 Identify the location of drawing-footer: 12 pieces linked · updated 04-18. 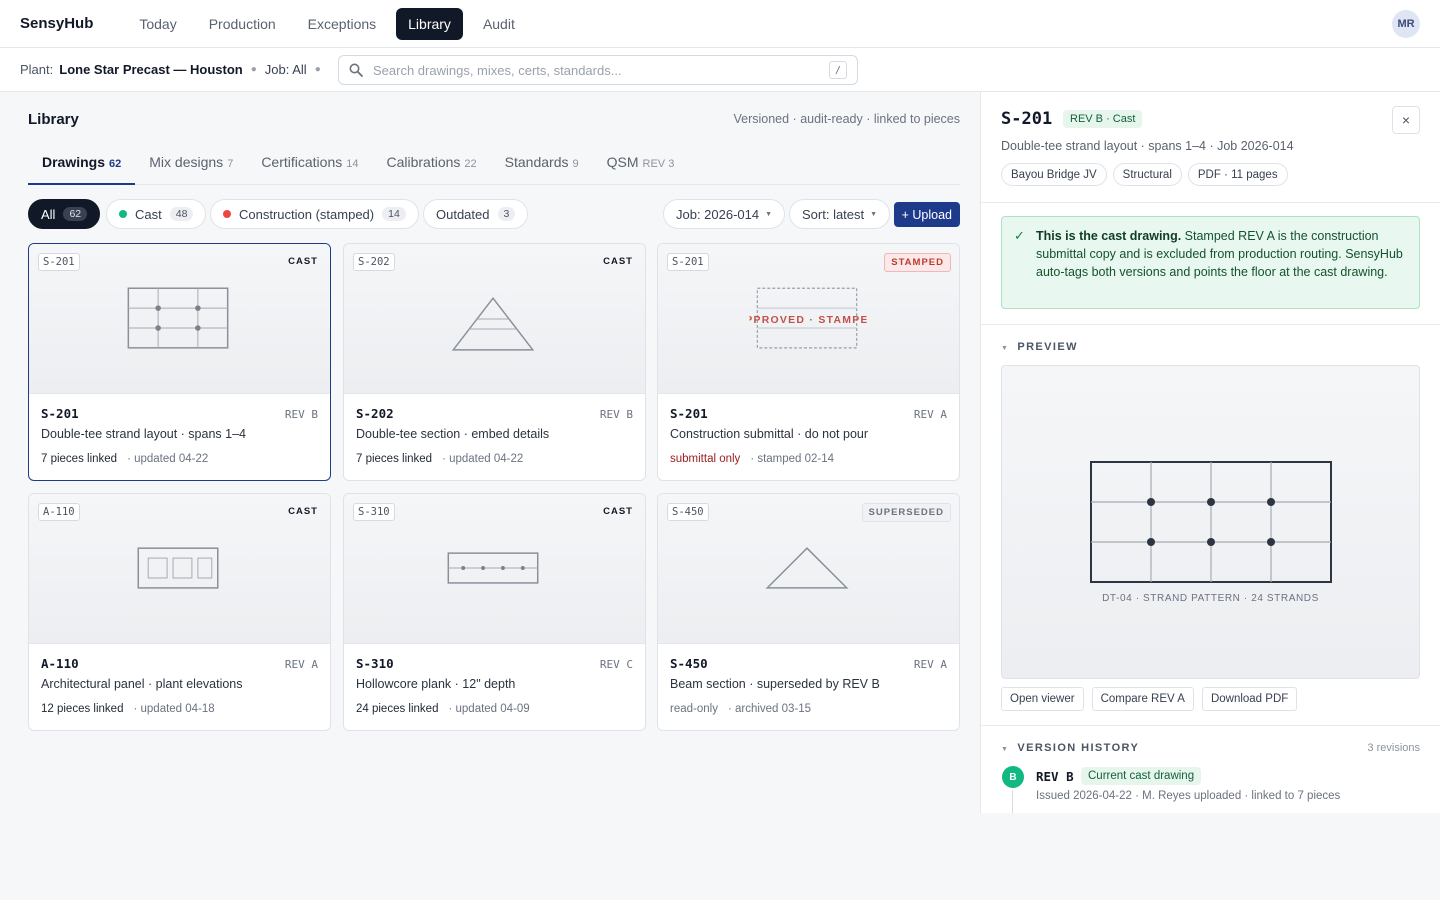
(128, 709).